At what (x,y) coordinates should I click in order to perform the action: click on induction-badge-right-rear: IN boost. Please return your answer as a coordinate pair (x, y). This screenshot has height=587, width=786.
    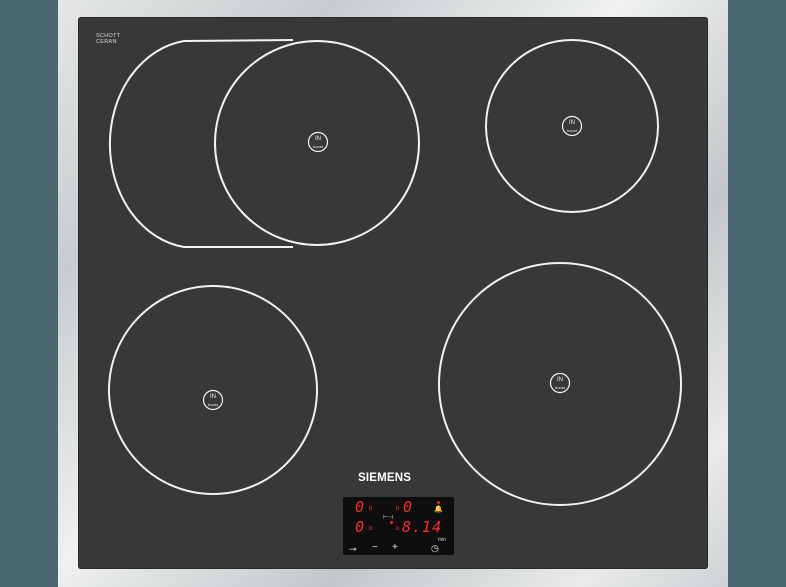
    Looking at the image, I should click on (572, 126).